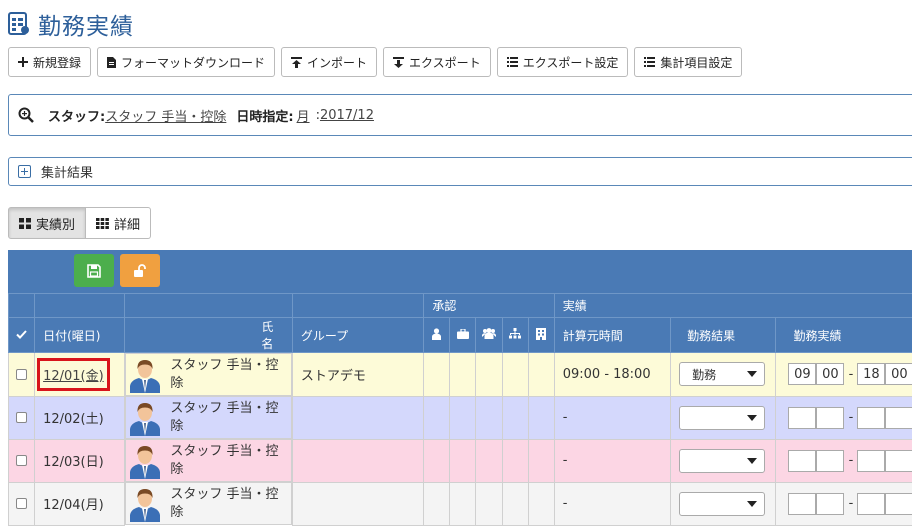 The image size is (912, 526). What do you see at coordinates (541, 335) in the screenshot?
I see `approval-building-header` at bounding box center [541, 335].